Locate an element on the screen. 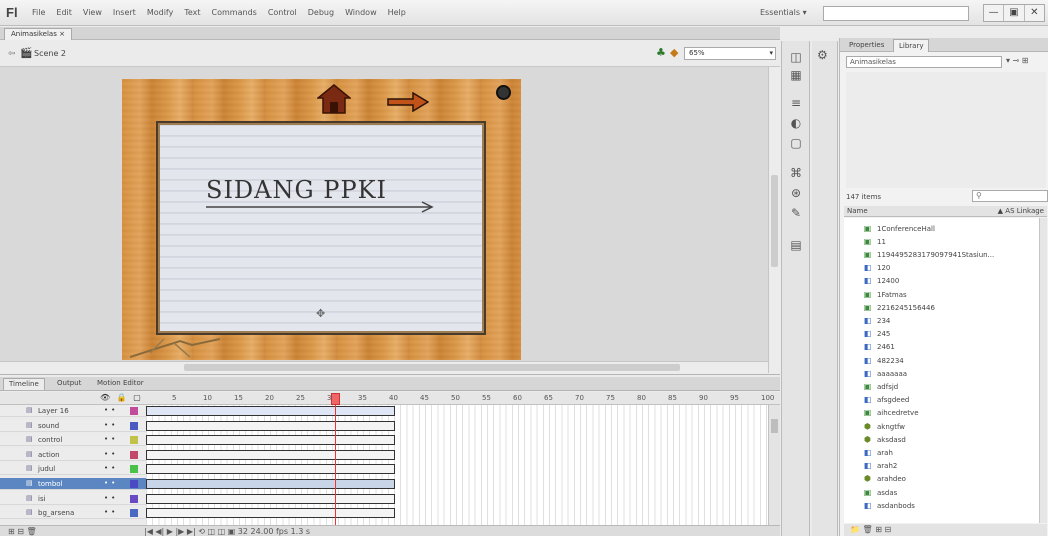 The width and height of the screenshot is (1048, 536). library-item: ⬢ aksdasd is located at coordinates (941, 439).